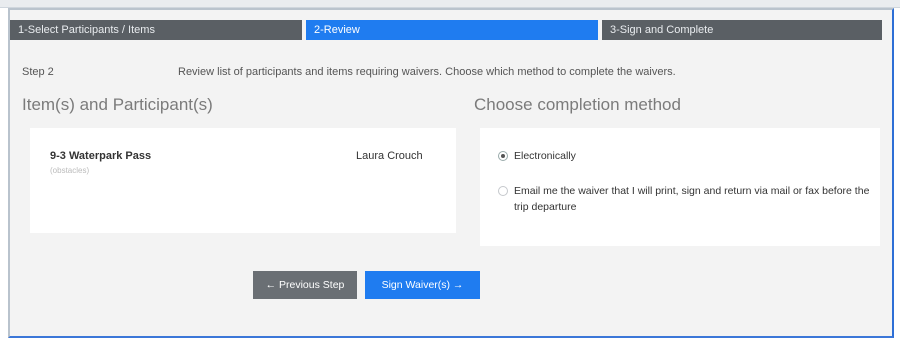 This screenshot has height=341, width=900. I want to click on step-review: 2-Review, so click(452, 30).